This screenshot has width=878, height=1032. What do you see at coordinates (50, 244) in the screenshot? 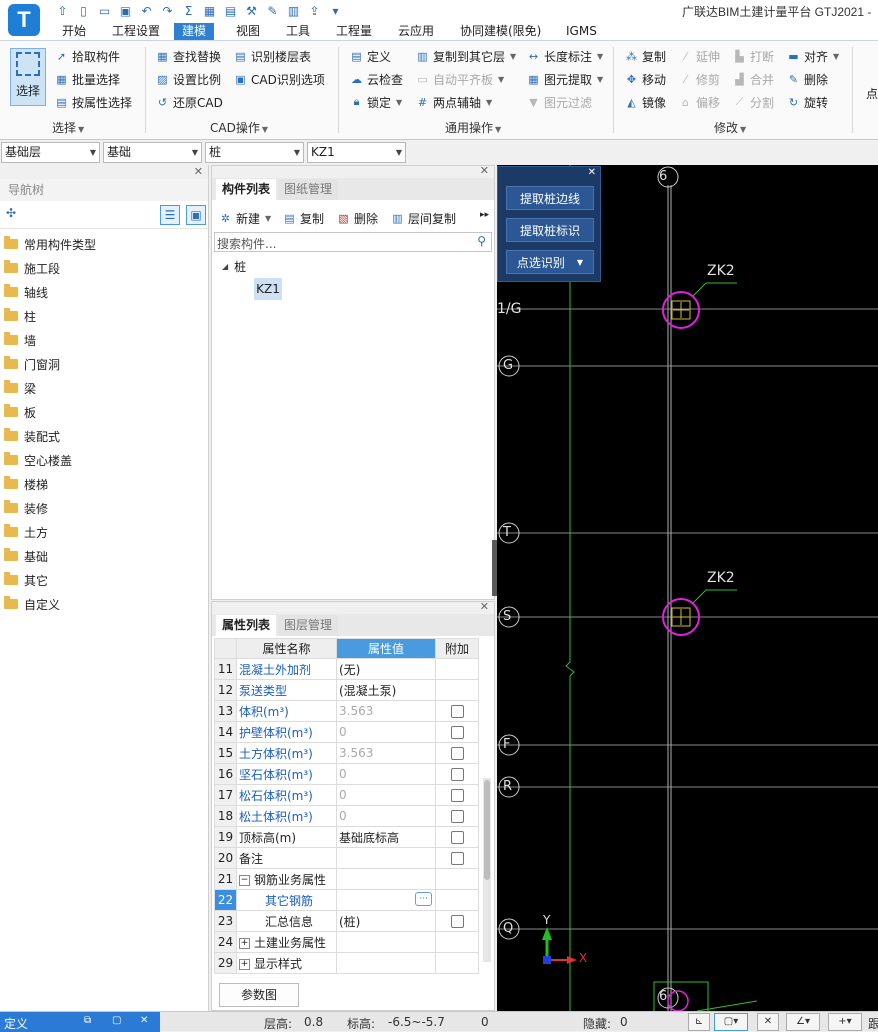
I see `nav-item: 常用构件类型` at bounding box center [50, 244].